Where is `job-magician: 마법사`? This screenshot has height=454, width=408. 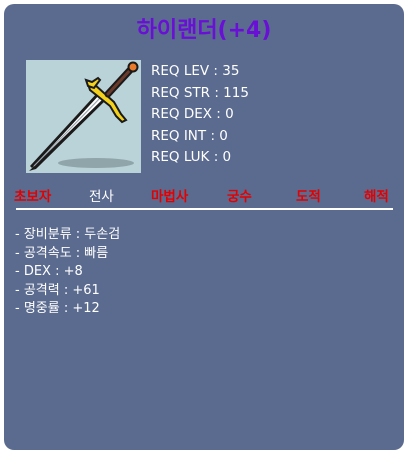
job-magician: 마법사 is located at coordinates (170, 197).